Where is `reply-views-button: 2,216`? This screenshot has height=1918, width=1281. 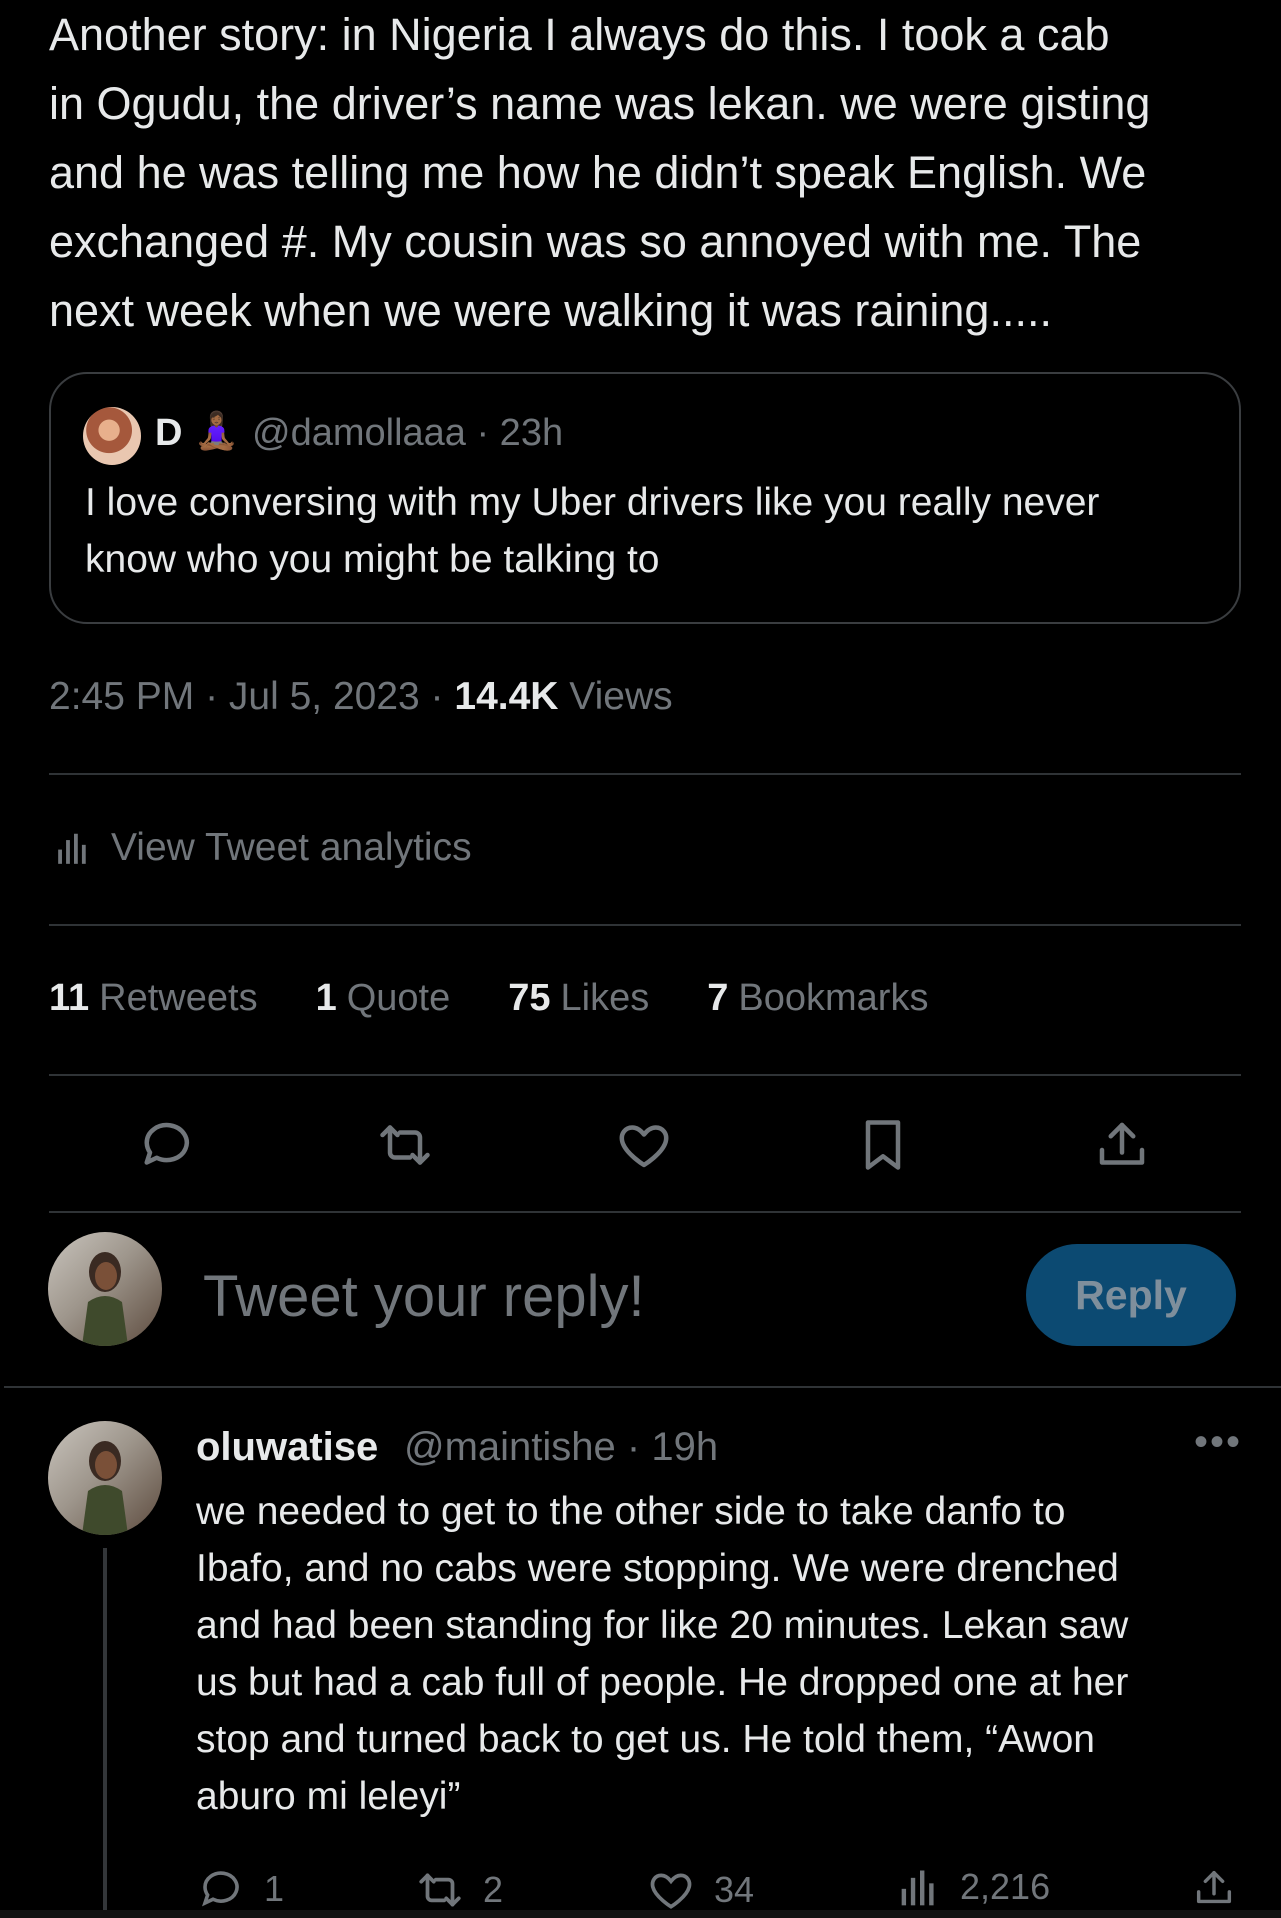
reply-views-button: 2,216 is located at coordinates (974, 1887).